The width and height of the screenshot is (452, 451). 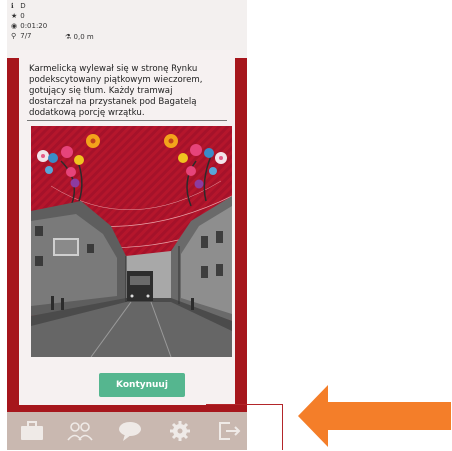 I want to click on exit-highlight-box, so click(x=244, y=427).